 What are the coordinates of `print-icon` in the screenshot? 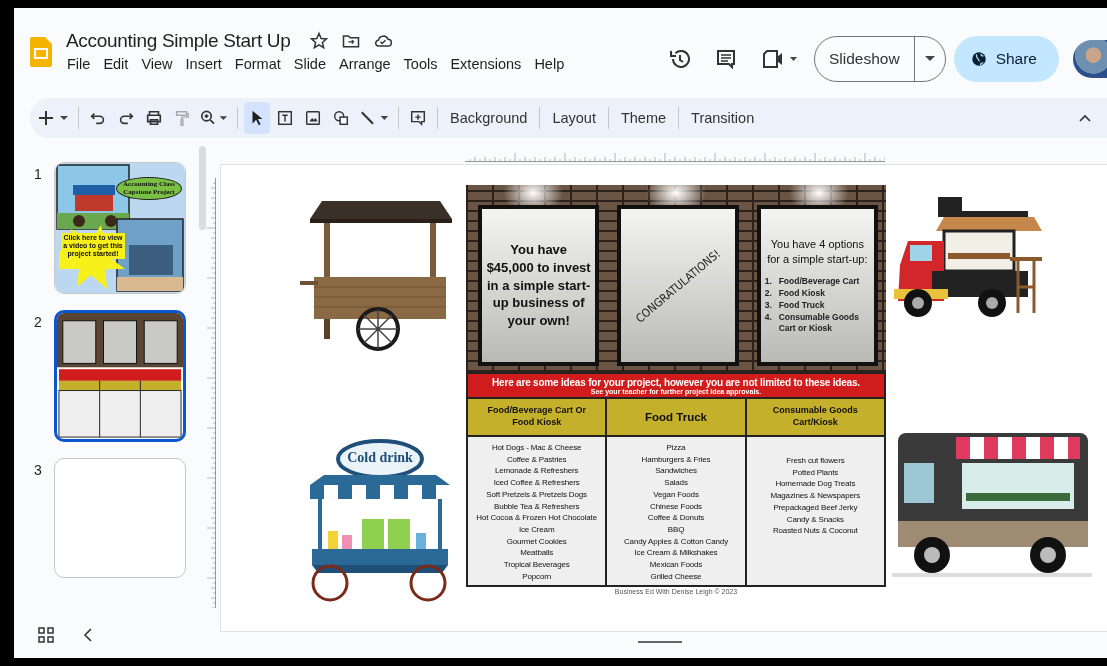 It's located at (154, 118).